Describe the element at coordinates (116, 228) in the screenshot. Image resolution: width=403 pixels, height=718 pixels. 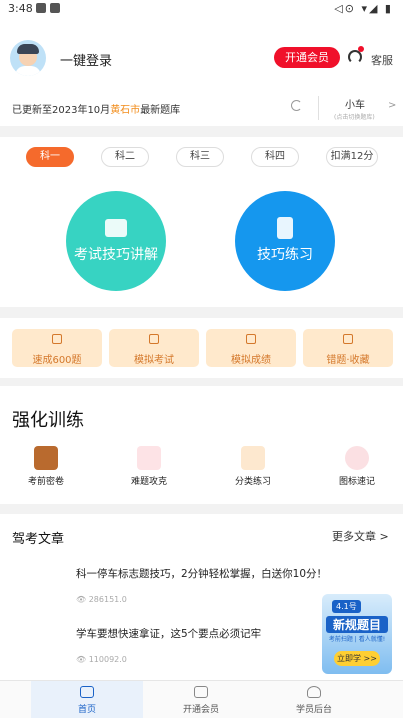
I see `video-icon` at that location.